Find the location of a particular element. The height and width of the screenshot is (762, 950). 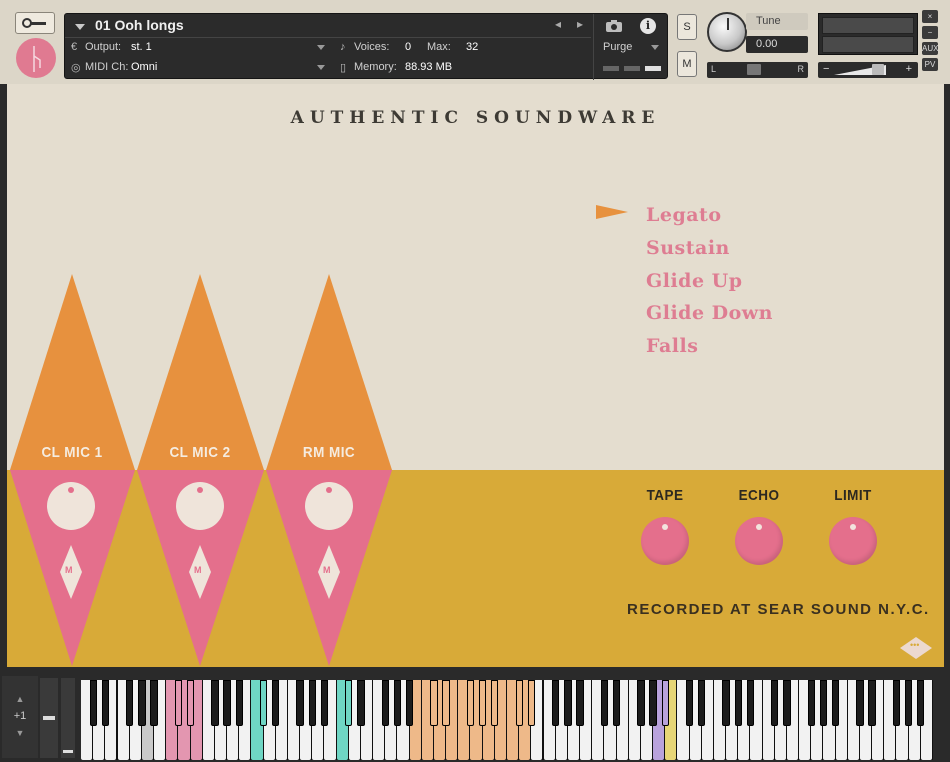

prev-instrument-button: ◂ is located at coordinates (558, 24).